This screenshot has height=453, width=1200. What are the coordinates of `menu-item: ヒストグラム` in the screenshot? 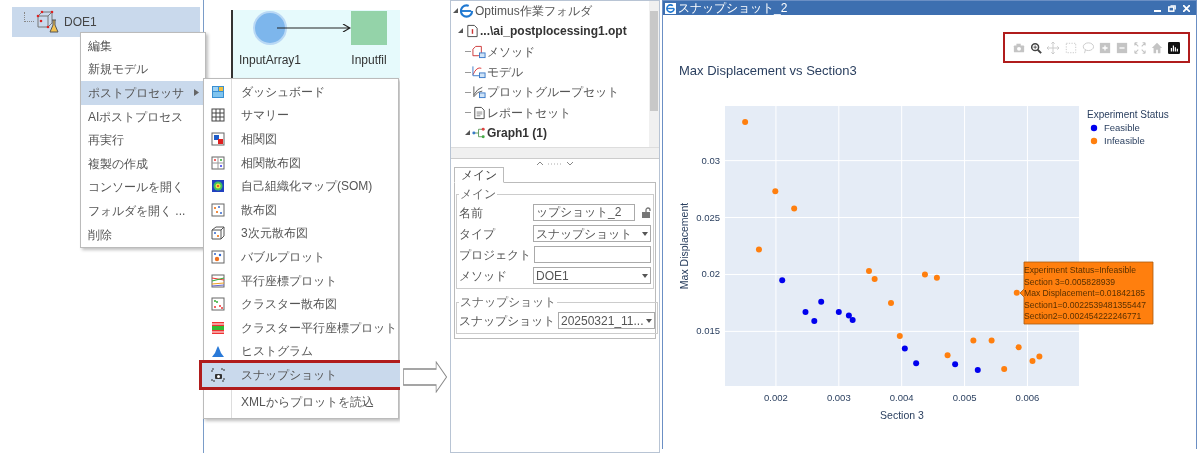 It's located at (301, 351).